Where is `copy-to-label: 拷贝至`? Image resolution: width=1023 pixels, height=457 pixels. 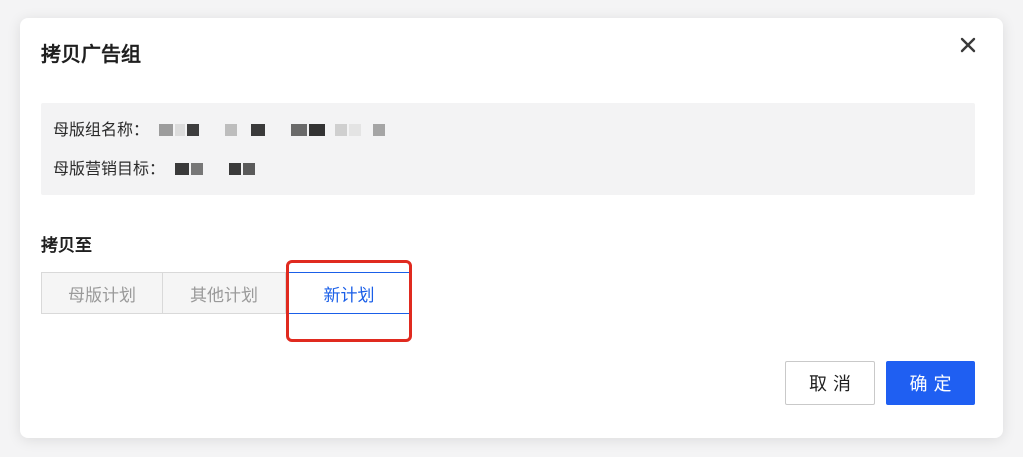
copy-to-label: 拷贝至 is located at coordinates (66, 246).